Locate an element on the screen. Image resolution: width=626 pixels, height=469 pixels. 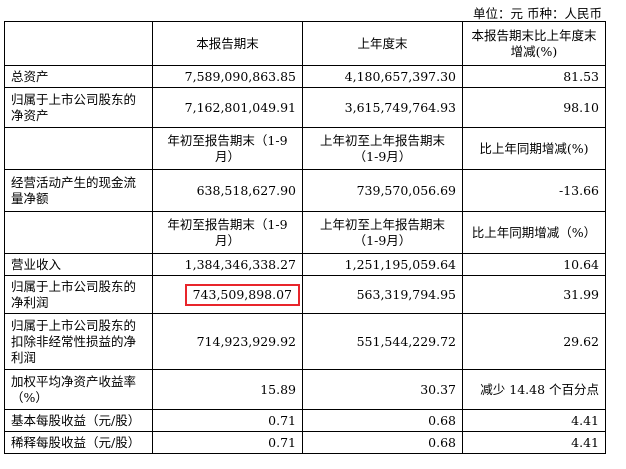
cell-value: 4,180,657,397.30 is located at coordinates (382, 76).